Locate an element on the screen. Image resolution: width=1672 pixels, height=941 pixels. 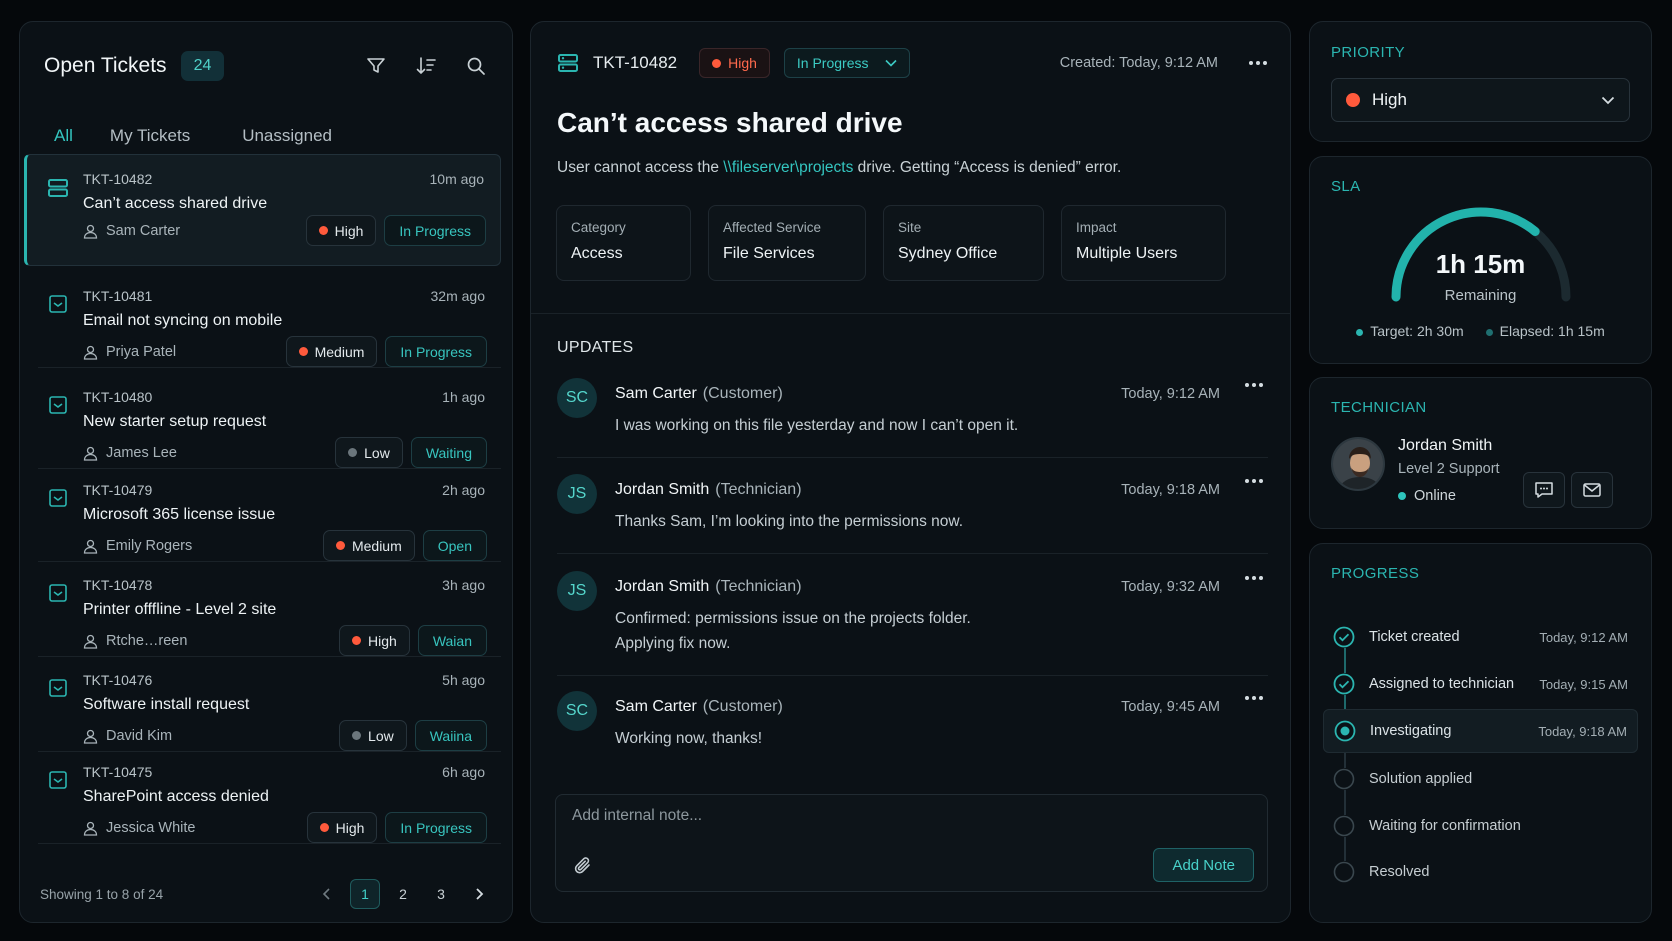
ticket-time: 32m ago is located at coordinates (457, 296).